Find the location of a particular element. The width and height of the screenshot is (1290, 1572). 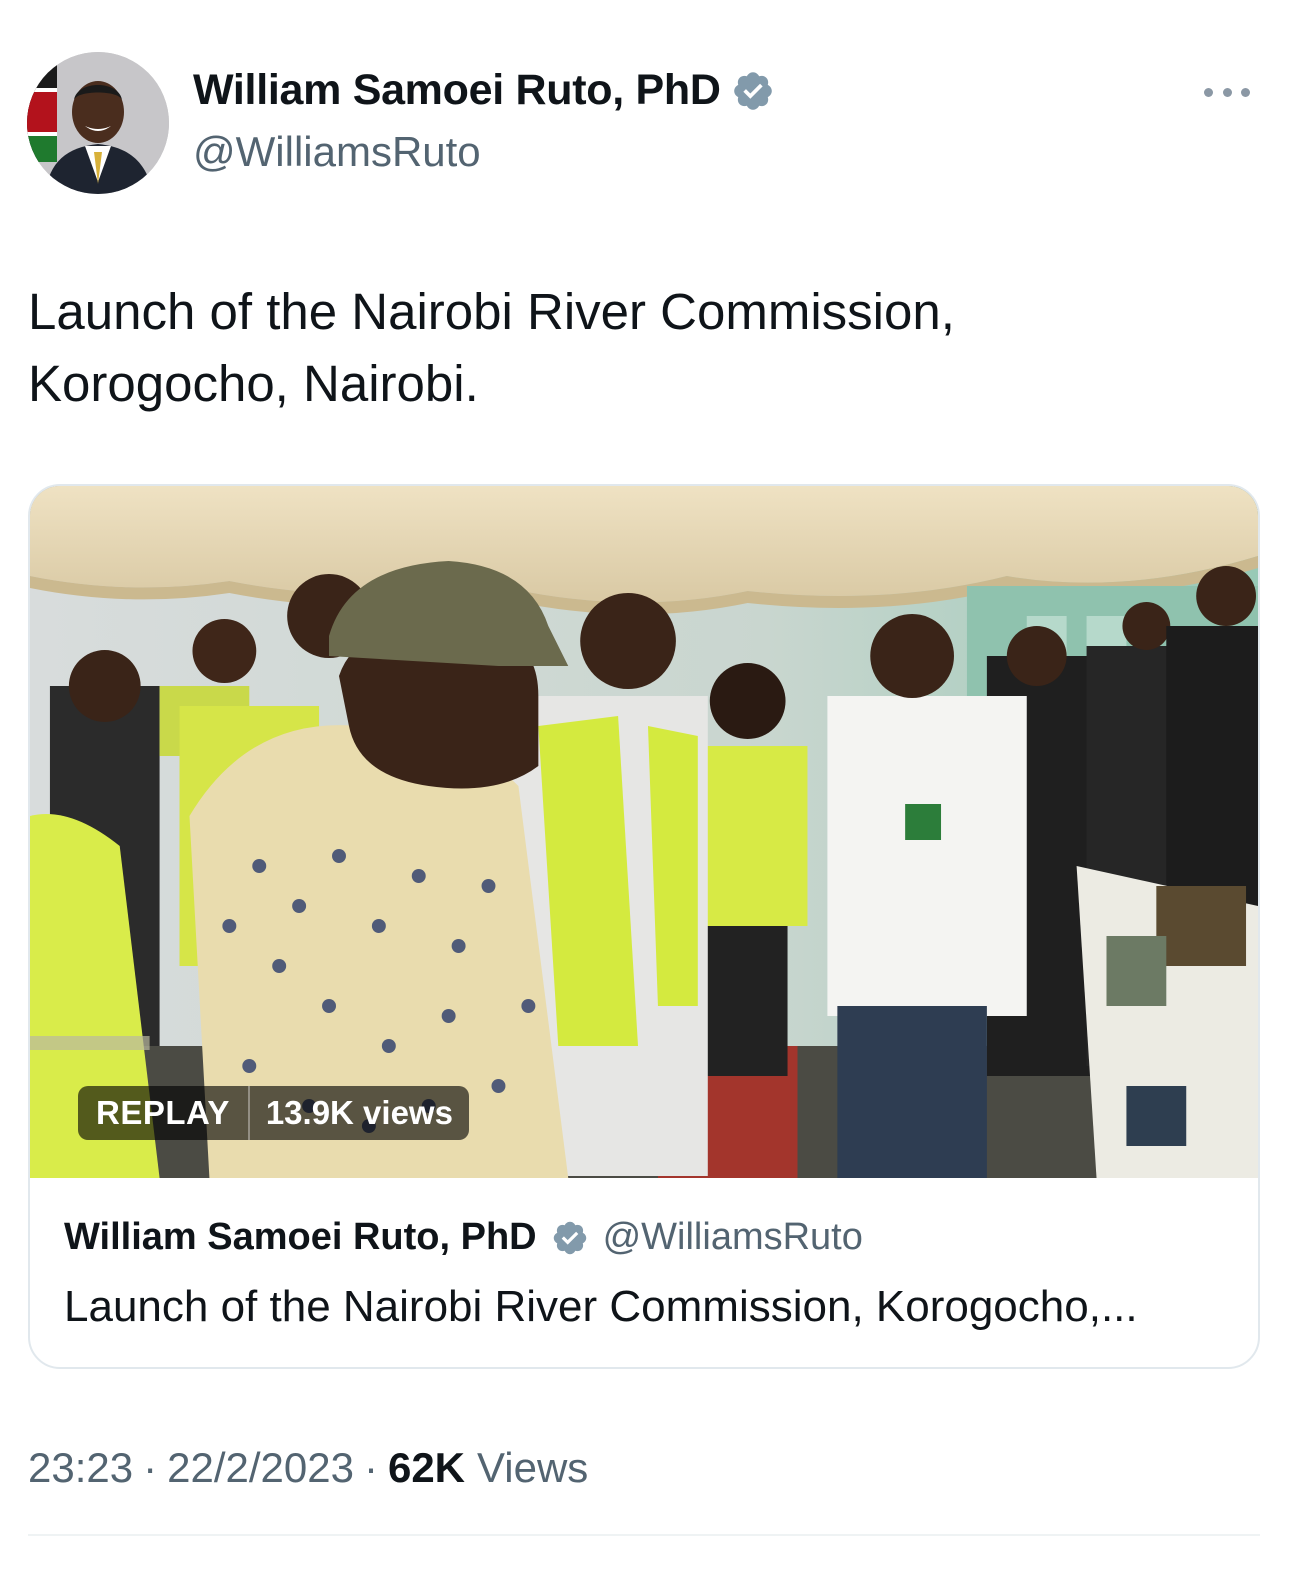

avatar is located at coordinates (98, 123).